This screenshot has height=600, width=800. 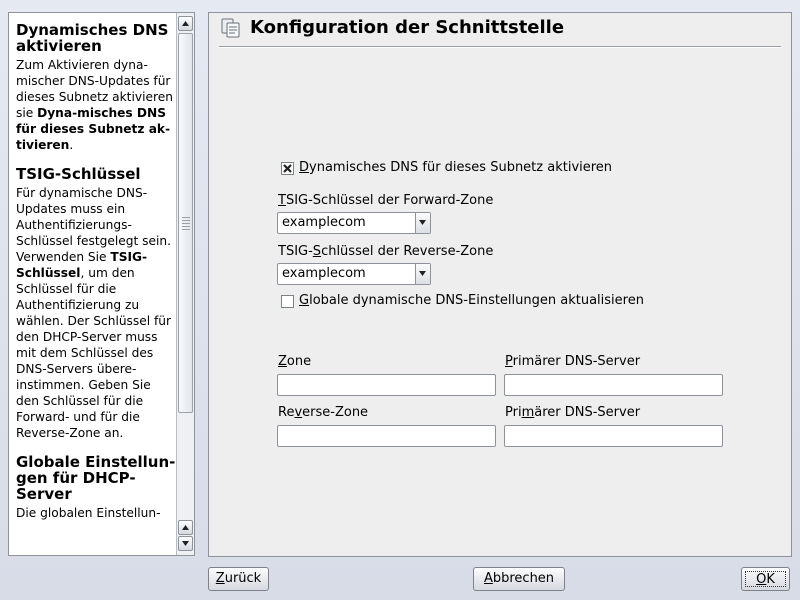 What do you see at coordinates (761, 579) in the screenshot?
I see `mnemonic: O` at bounding box center [761, 579].